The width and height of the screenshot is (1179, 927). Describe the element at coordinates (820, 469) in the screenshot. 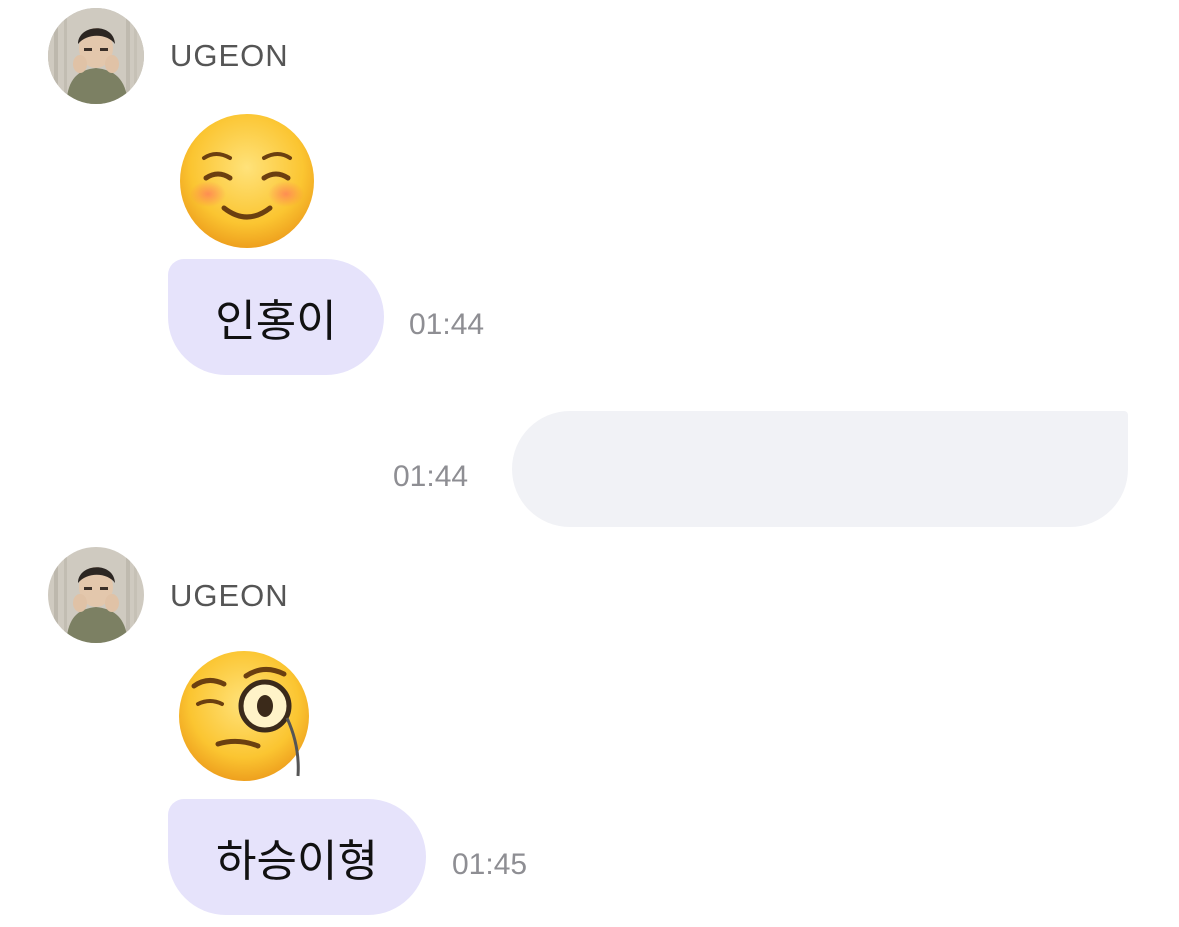

I see `outgoing-message-bubble` at that location.